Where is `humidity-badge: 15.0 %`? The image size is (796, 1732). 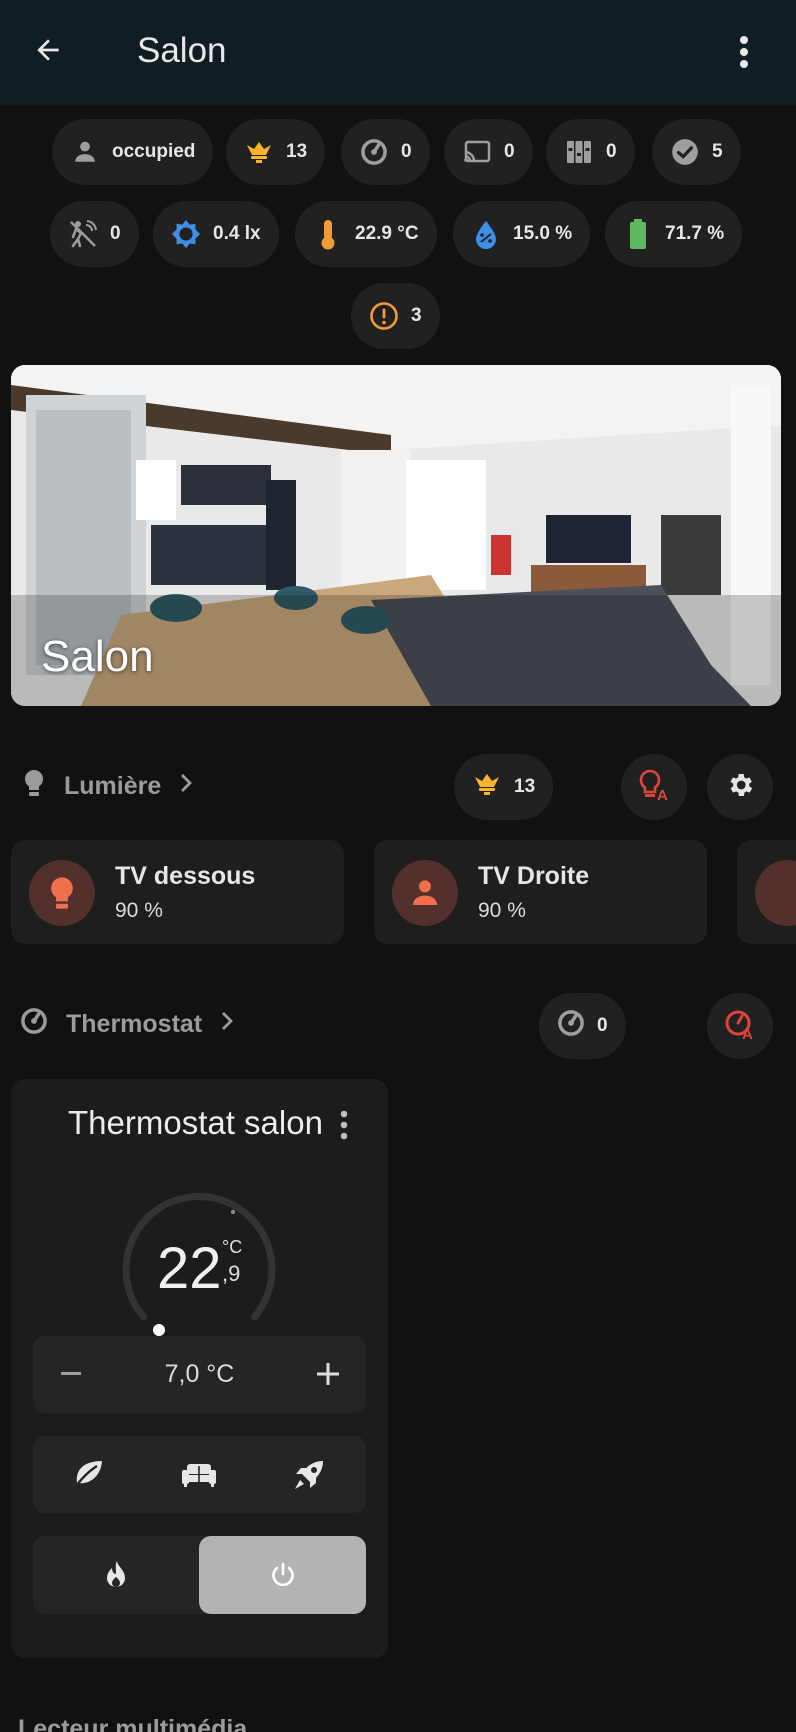 humidity-badge: 15.0 % is located at coordinates (522, 234).